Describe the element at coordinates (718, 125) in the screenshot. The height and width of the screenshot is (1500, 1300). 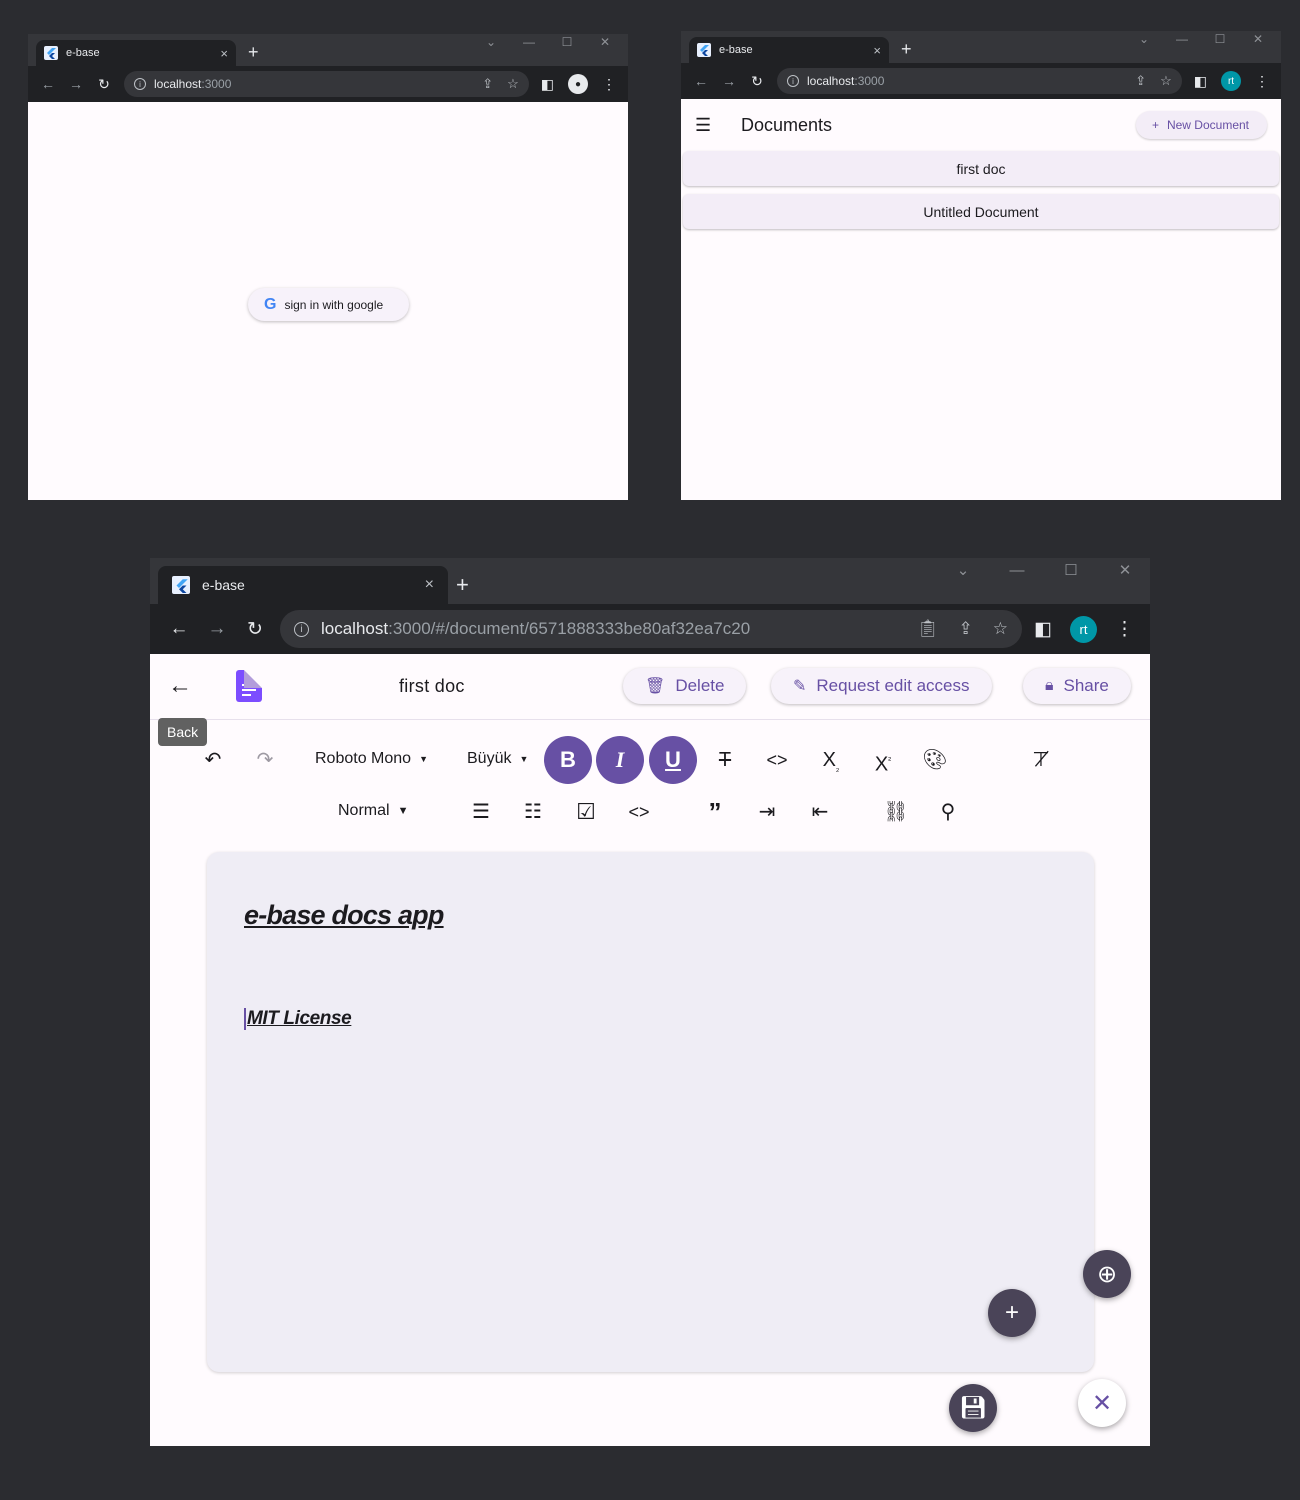
I see `hamburger-menu-icon: ☰` at that location.